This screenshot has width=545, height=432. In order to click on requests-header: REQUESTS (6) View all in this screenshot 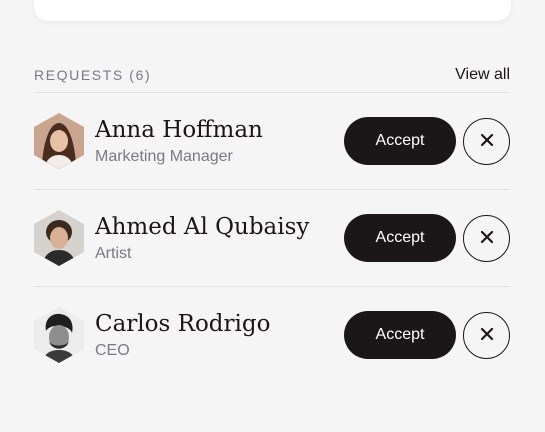, I will do `click(272, 75)`.